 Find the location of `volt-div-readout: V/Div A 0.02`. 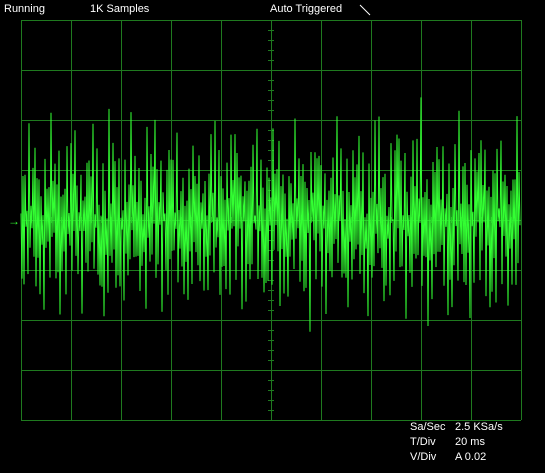

volt-div-readout: V/Div A 0.02 is located at coordinates (448, 457).